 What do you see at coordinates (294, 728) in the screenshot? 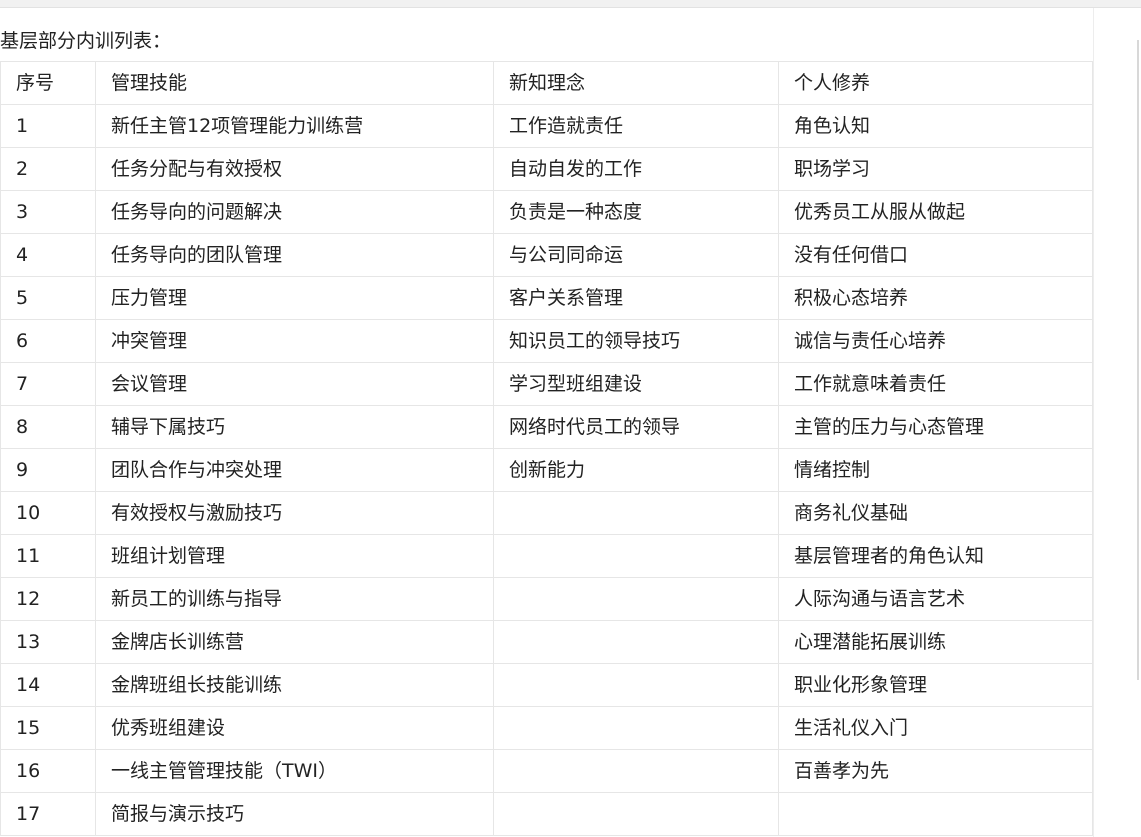
I see `cell-management-skill: 优秀班组建设` at bounding box center [294, 728].